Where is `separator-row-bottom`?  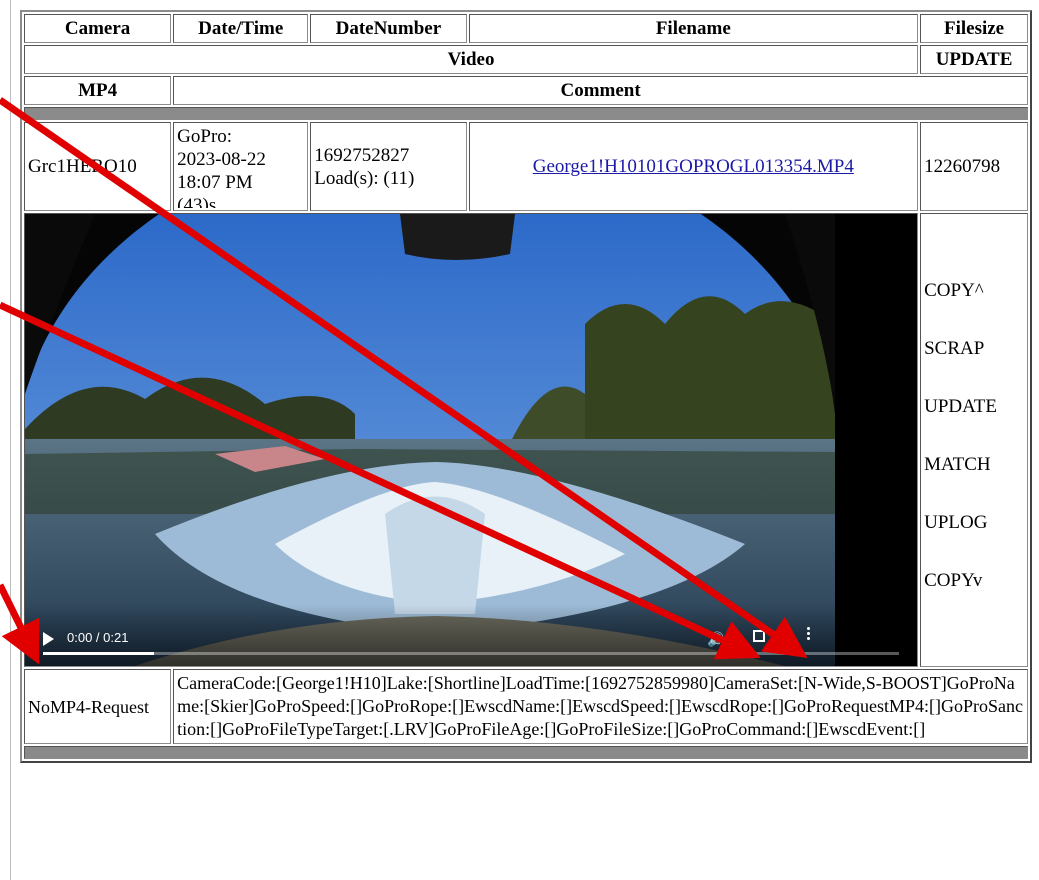 separator-row-bottom is located at coordinates (526, 752).